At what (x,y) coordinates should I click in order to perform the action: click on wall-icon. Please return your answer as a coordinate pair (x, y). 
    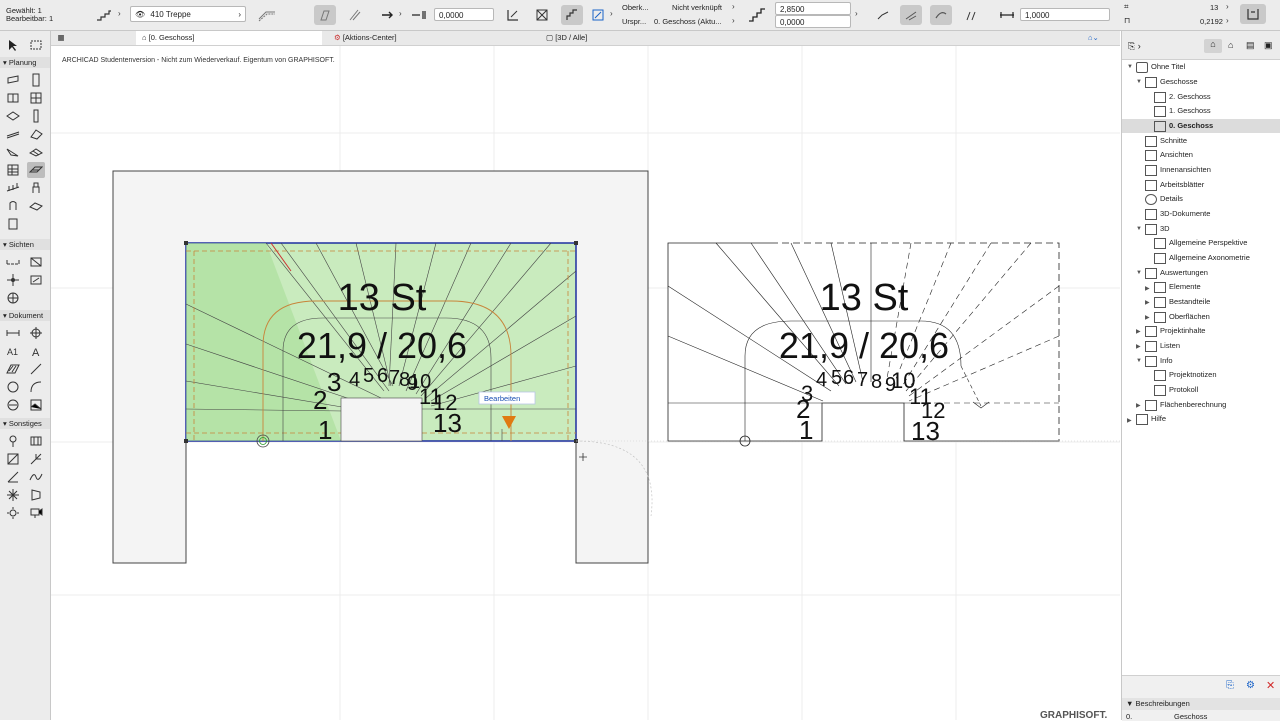
    Looking at the image, I should click on (13, 80).